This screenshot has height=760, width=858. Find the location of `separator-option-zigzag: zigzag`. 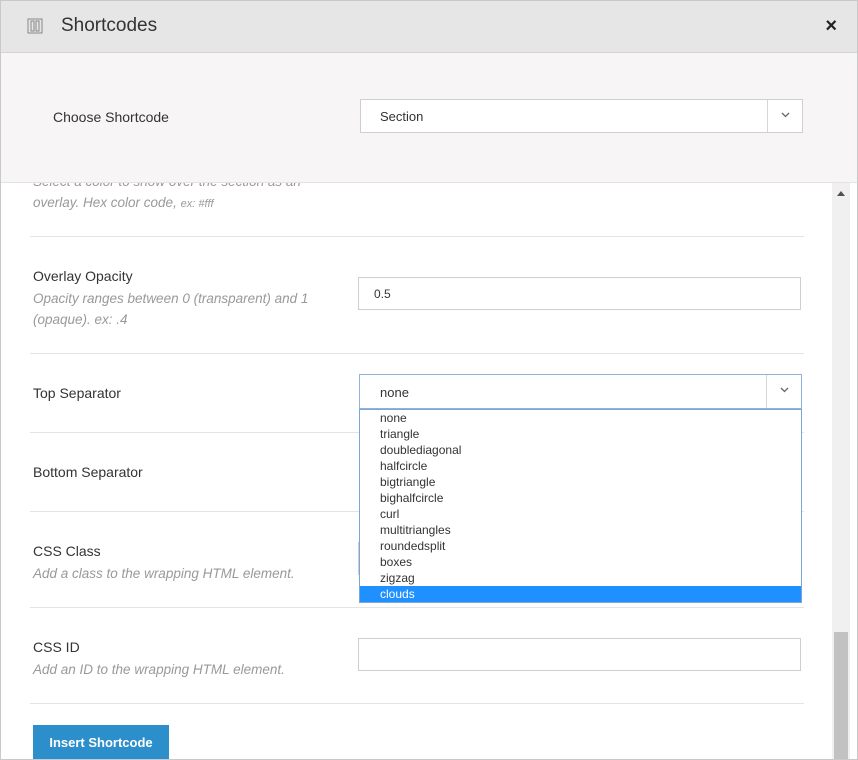

separator-option-zigzag: zigzag is located at coordinates (580, 578).